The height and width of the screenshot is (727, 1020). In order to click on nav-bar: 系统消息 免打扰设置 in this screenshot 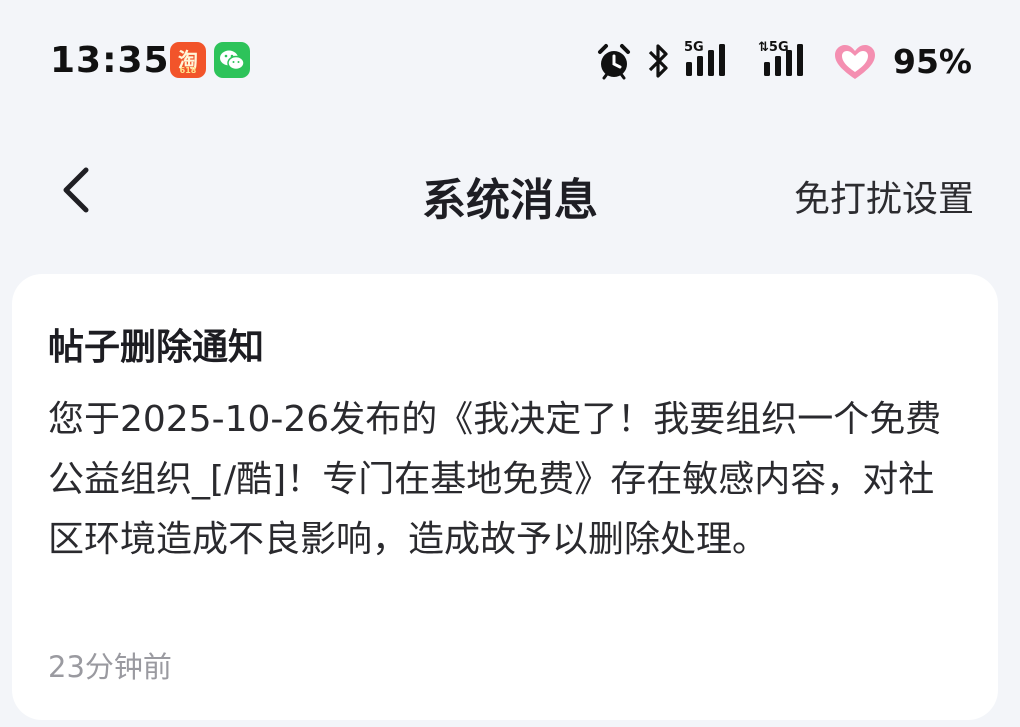, I will do `click(510, 190)`.